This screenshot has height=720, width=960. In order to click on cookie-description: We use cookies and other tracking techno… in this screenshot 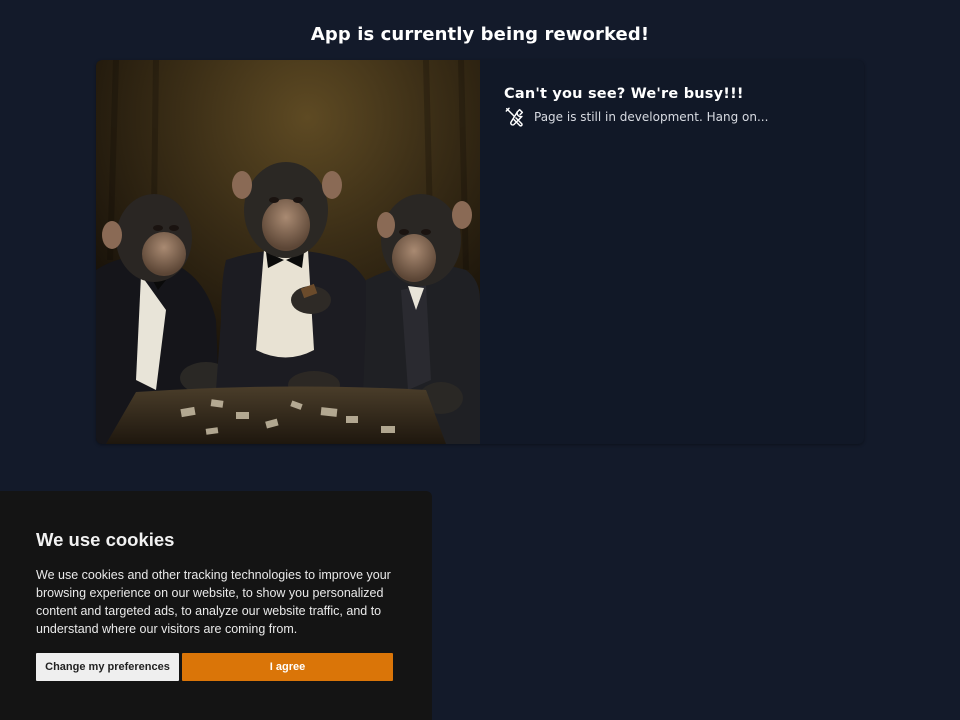, I will do `click(213, 602)`.